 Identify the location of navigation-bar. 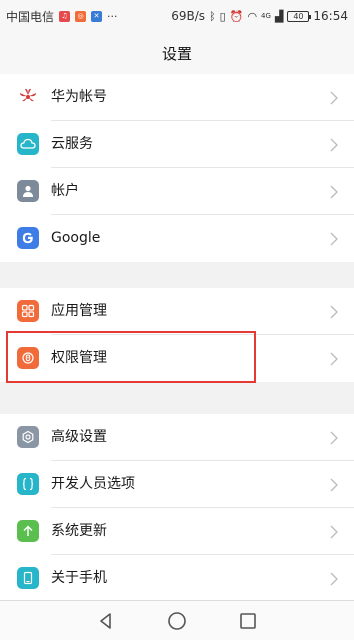
(177, 620).